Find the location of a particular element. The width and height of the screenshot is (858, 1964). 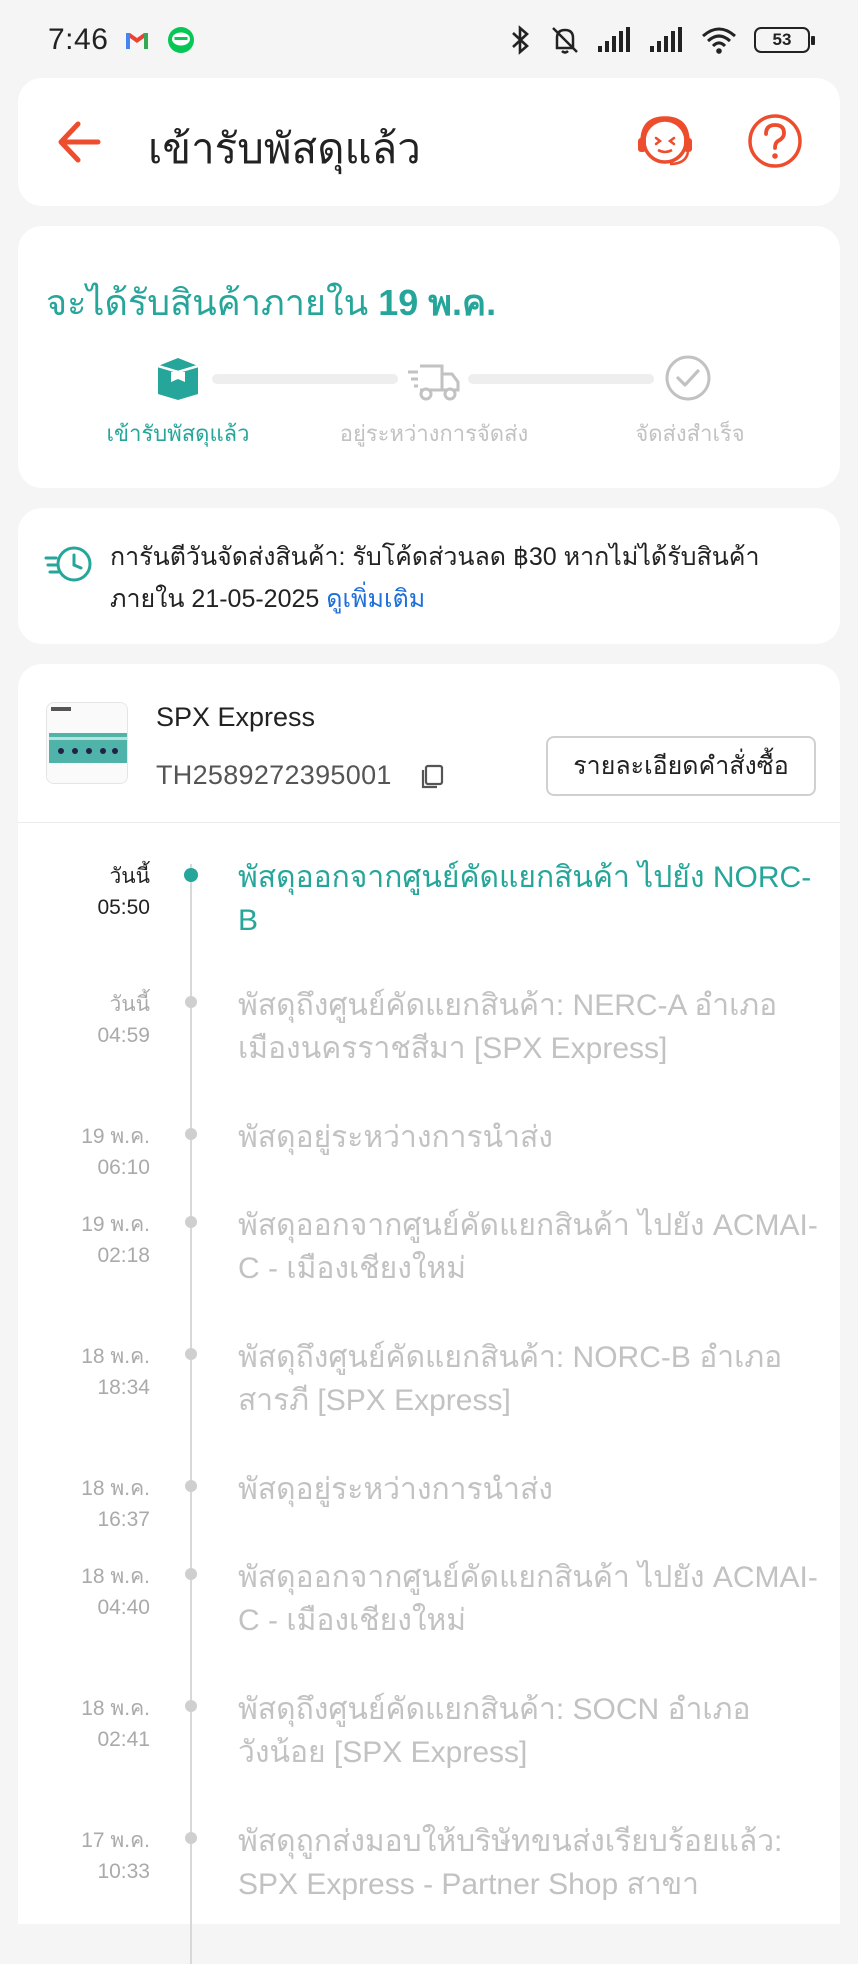

carrier-logo is located at coordinates (87, 743).